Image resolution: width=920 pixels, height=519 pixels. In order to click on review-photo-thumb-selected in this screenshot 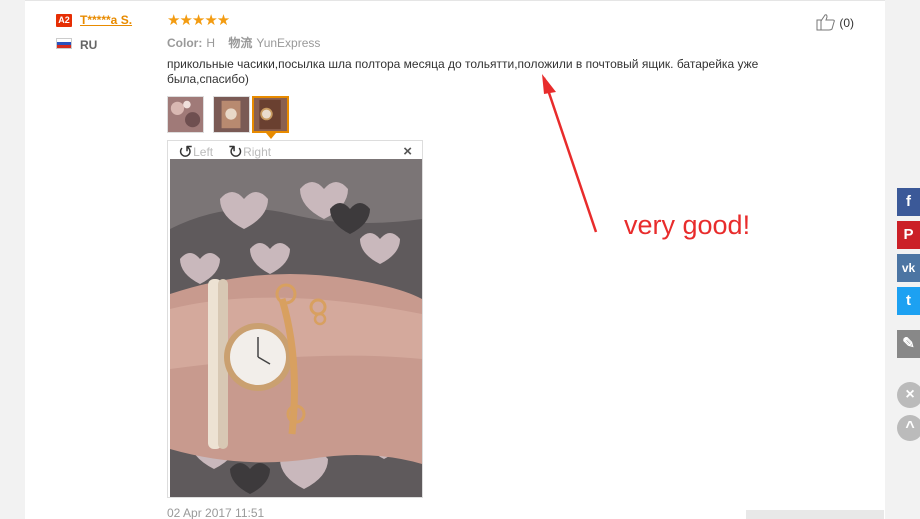, I will do `click(270, 114)`.